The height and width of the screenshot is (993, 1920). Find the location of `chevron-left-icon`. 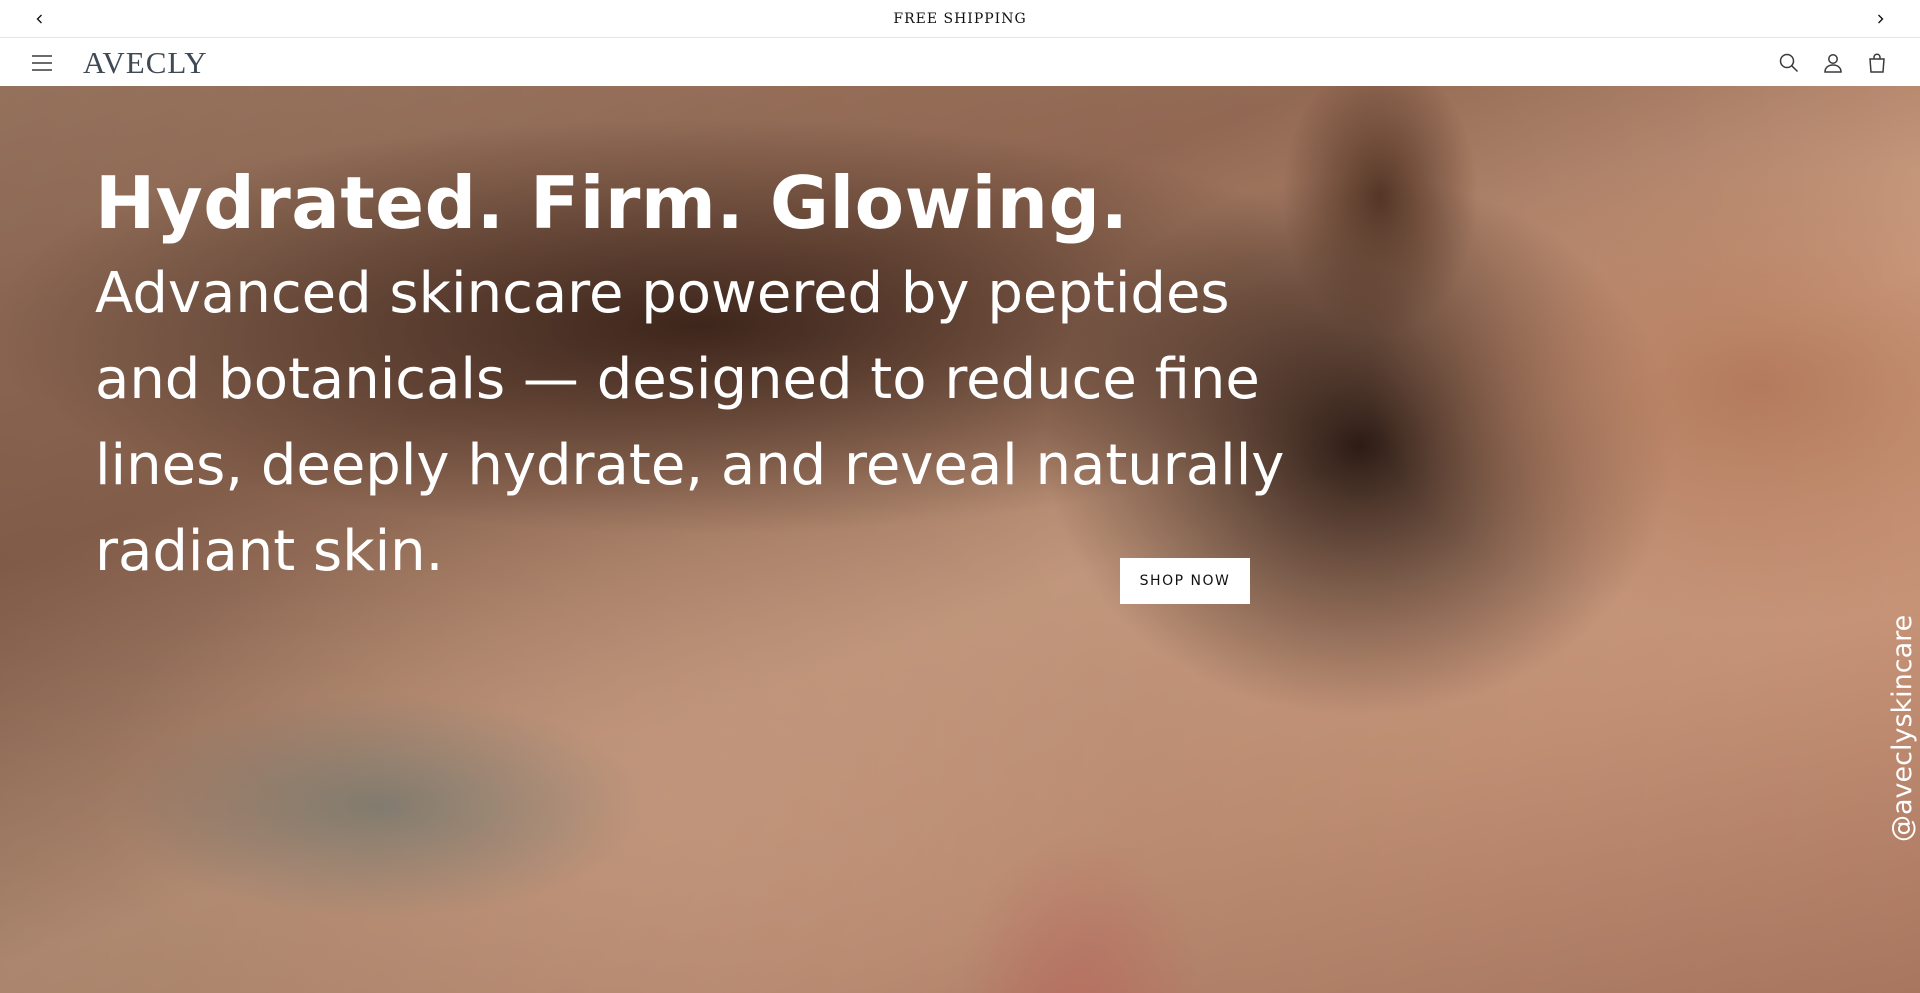

chevron-left-icon is located at coordinates (39, 19).